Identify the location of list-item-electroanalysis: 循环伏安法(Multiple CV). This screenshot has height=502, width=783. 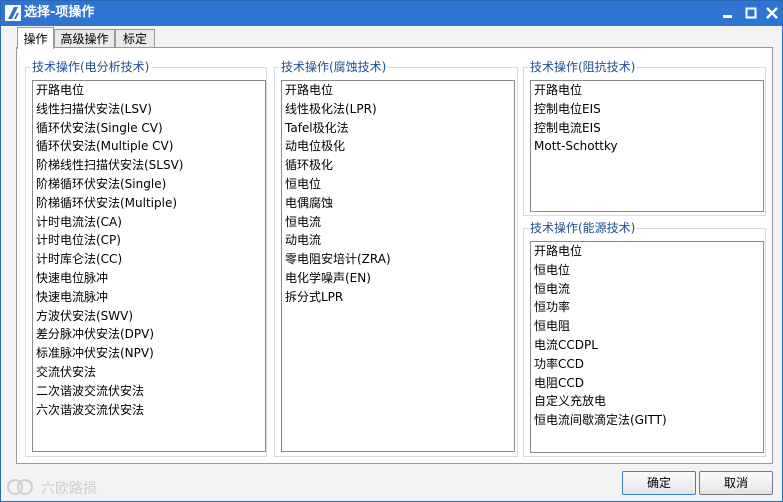
(149, 146).